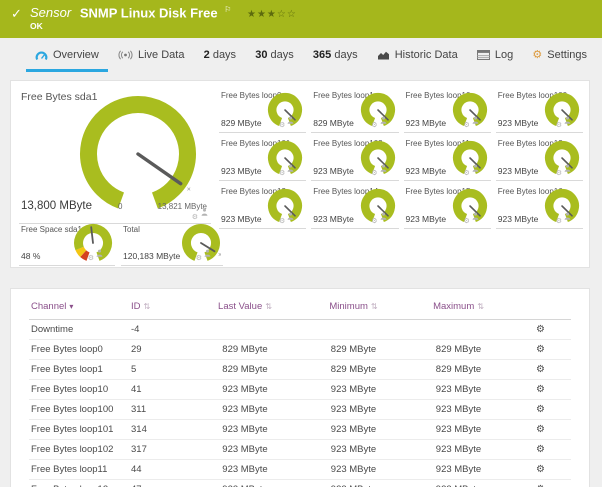 This screenshot has height=487, width=602. What do you see at coordinates (220, 55) in the screenshot?
I see `tab-2-days: 2 days` at bounding box center [220, 55].